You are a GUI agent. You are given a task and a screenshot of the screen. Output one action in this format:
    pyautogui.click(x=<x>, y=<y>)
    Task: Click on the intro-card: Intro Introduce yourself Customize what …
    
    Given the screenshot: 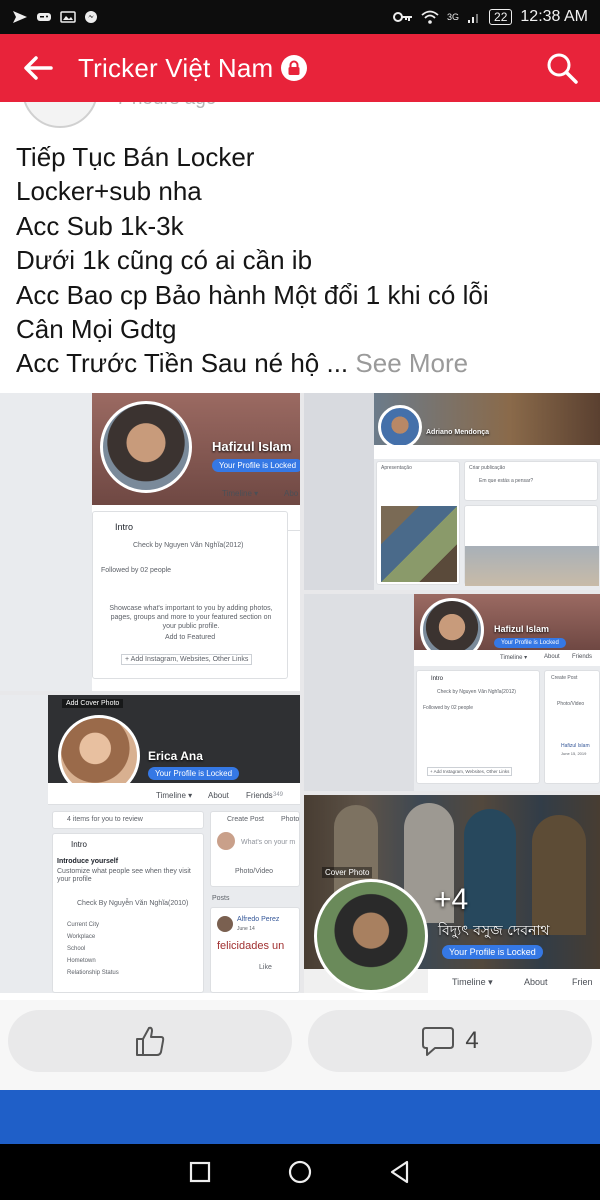 What is the action you would take?
    pyautogui.click(x=128, y=913)
    